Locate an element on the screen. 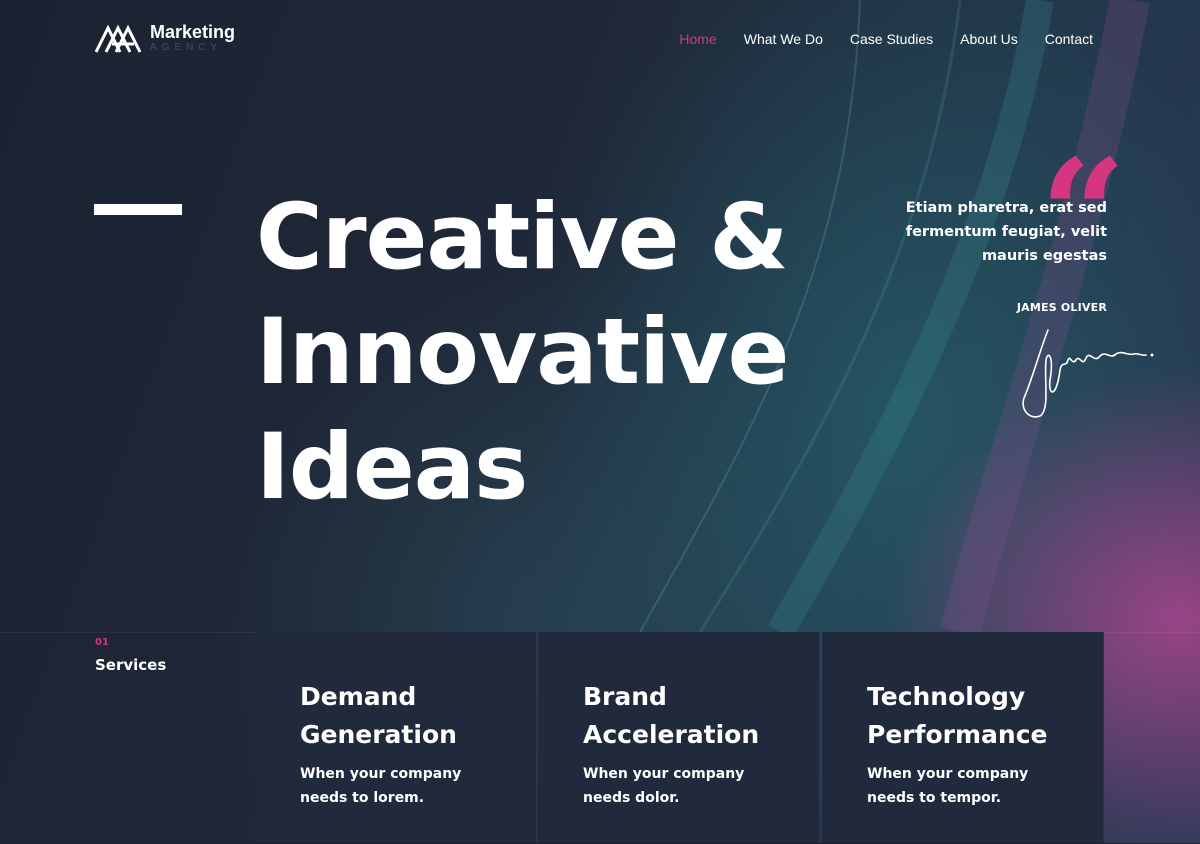 This screenshot has width=1200, height=844. nav-home: Home is located at coordinates (697, 39).